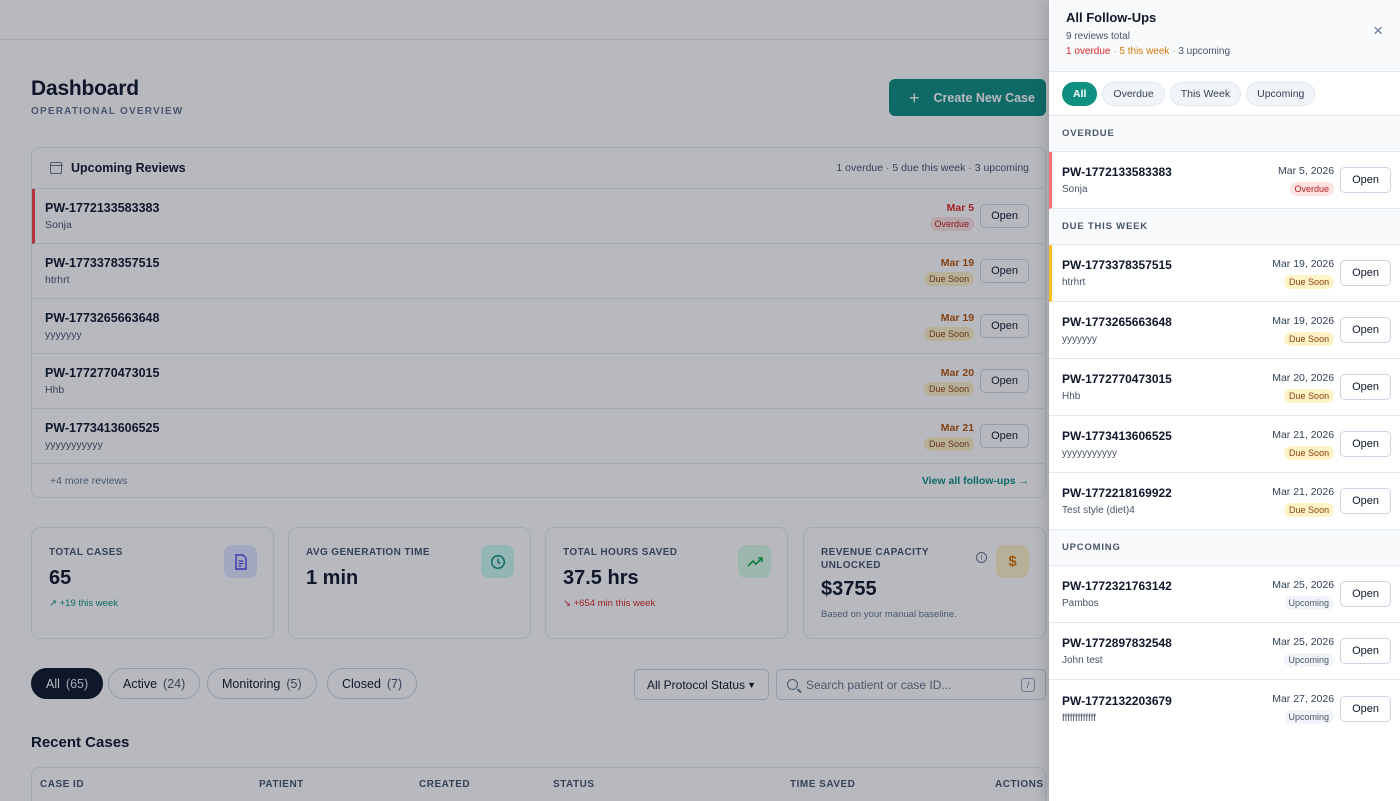  I want to click on follow-up-case-id: PW-1772321763142, so click(1117, 586).